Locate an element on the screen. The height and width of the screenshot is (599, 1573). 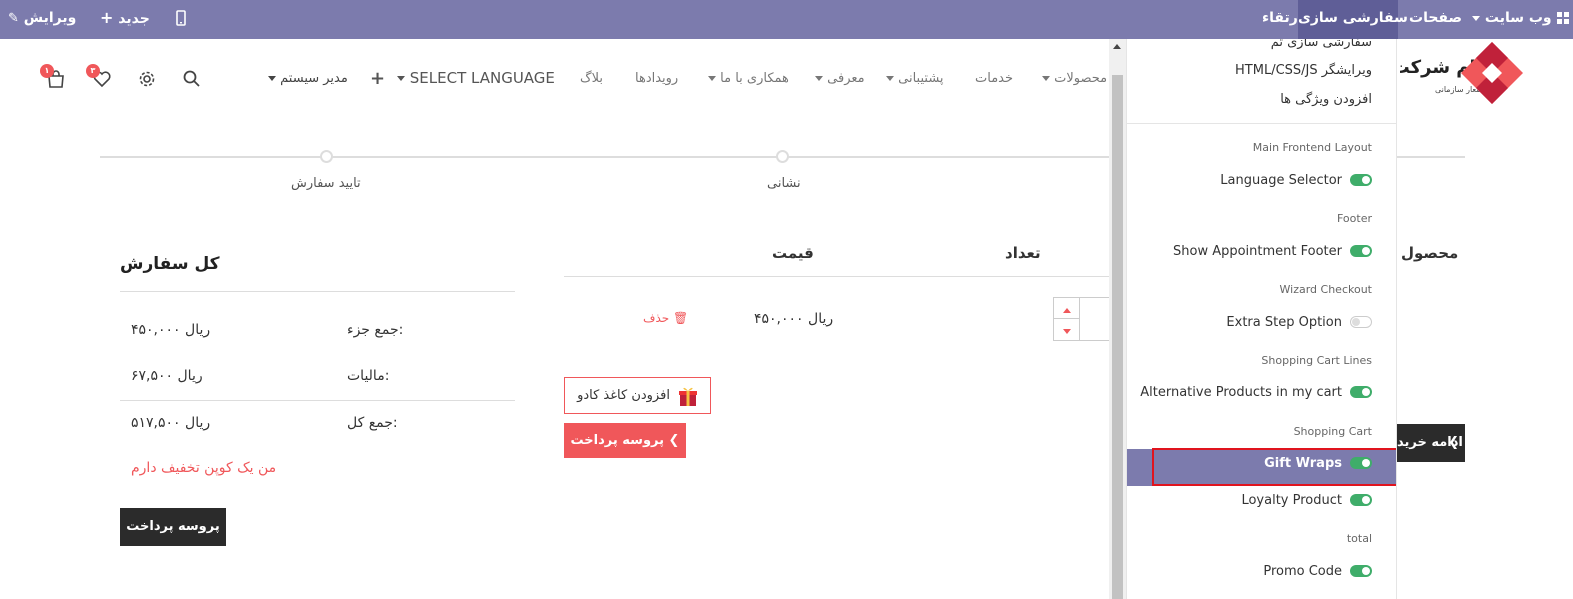
cart-checkout-button: پروسه پرداخت ❮ is located at coordinates (625, 440).